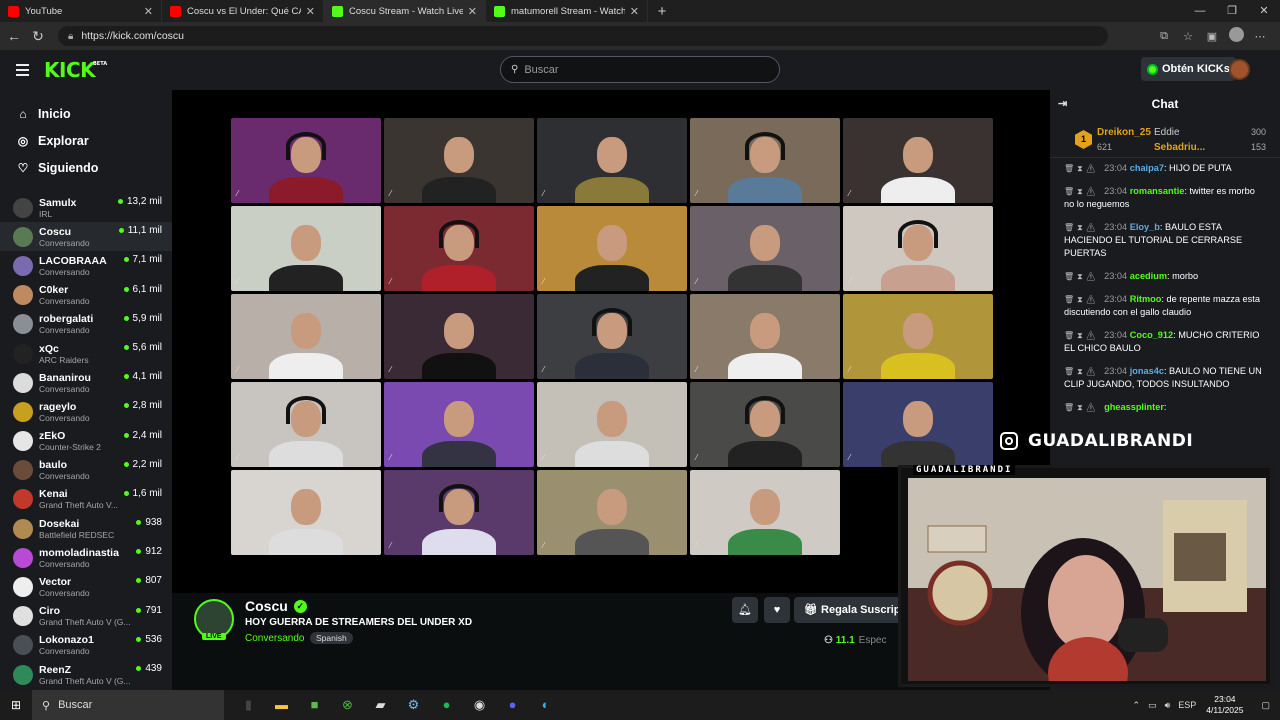 The height and width of the screenshot is (720, 1280). I want to click on collapse-chat-icon: ⇥, so click(1062, 103).